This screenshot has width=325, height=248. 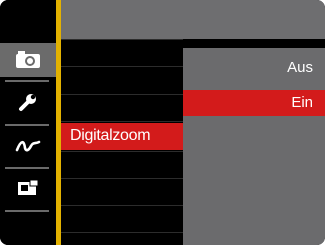 I want to click on menu-item-label: Digitalzoom, so click(x=110, y=135).